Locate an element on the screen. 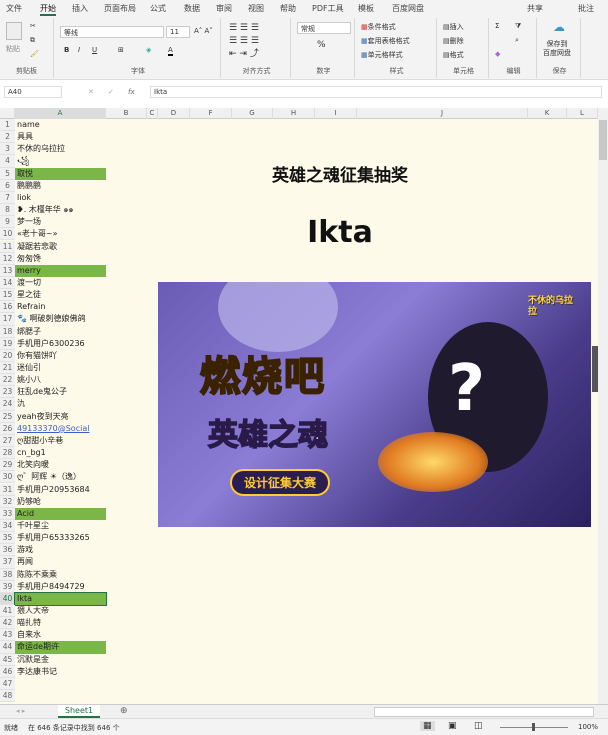 This screenshot has width=608, height=735. cell-a25: yeah夜到天亮 is located at coordinates (60, 417).